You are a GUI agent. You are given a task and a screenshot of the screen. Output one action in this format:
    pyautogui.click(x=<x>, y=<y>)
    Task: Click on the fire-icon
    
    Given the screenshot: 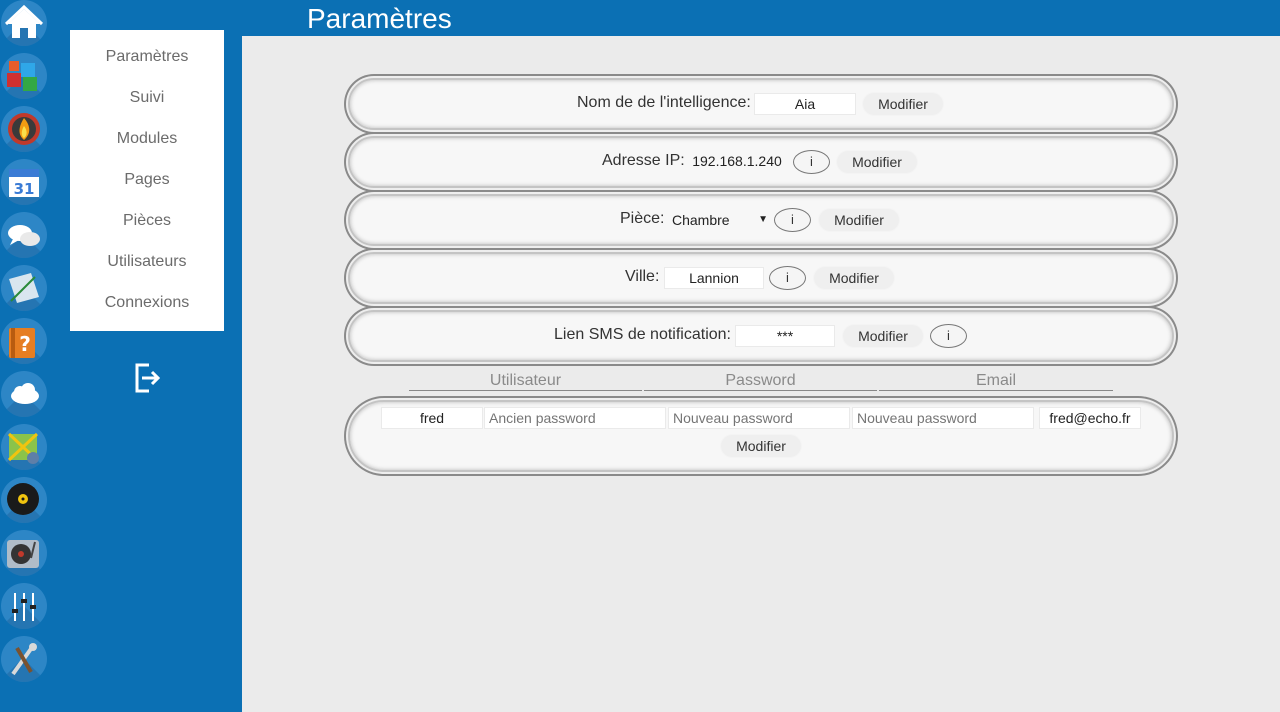 What is the action you would take?
    pyautogui.click(x=24, y=129)
    